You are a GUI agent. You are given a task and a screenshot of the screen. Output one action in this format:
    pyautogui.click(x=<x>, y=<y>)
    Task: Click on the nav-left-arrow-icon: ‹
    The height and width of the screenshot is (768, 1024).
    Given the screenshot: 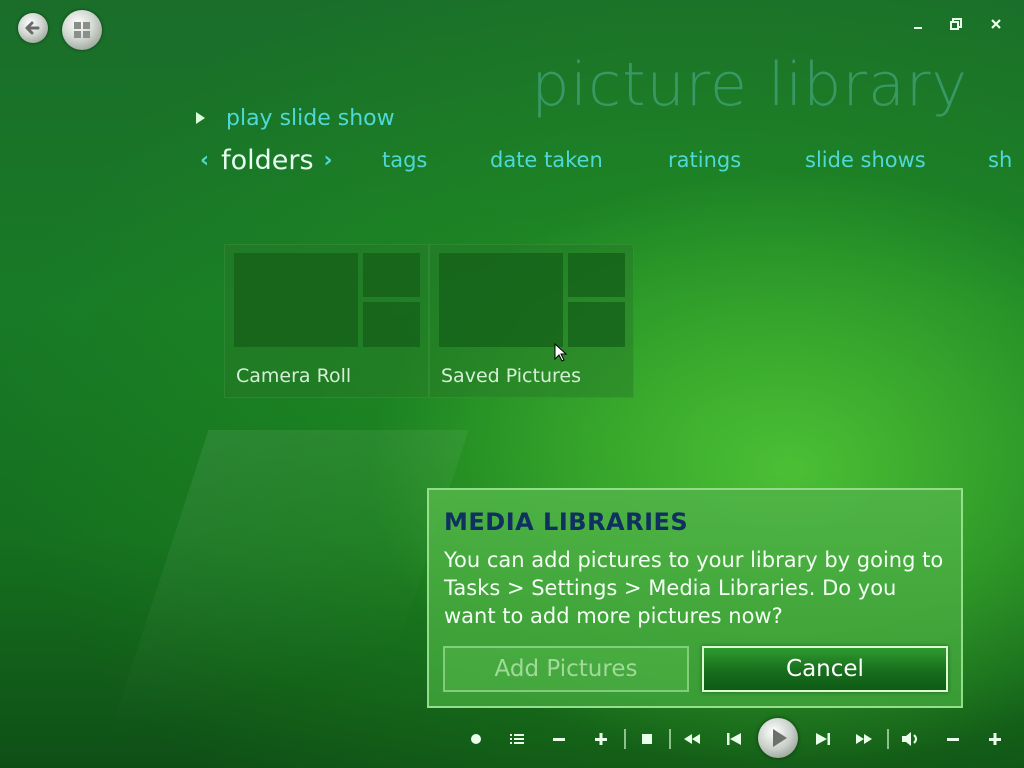 What is the action you would take?
    pyautogui.click(x=204, y=160)
    